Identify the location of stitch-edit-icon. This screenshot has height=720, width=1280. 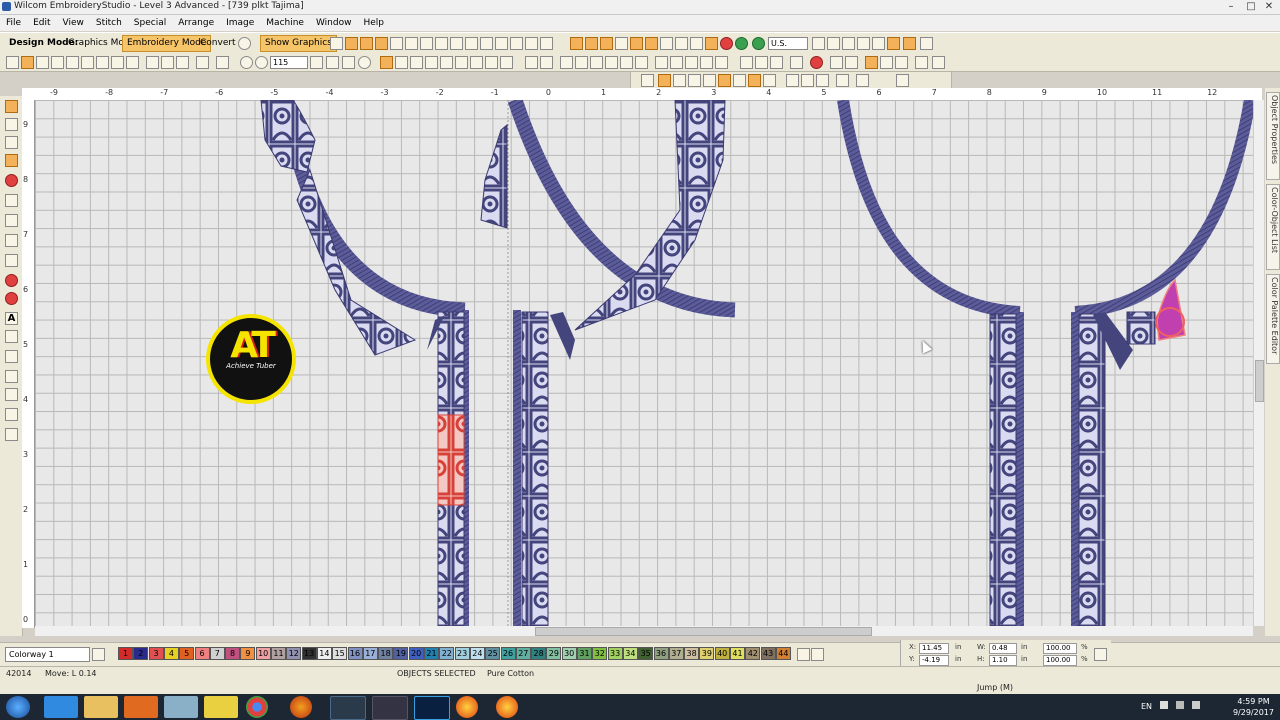
(11, 414).